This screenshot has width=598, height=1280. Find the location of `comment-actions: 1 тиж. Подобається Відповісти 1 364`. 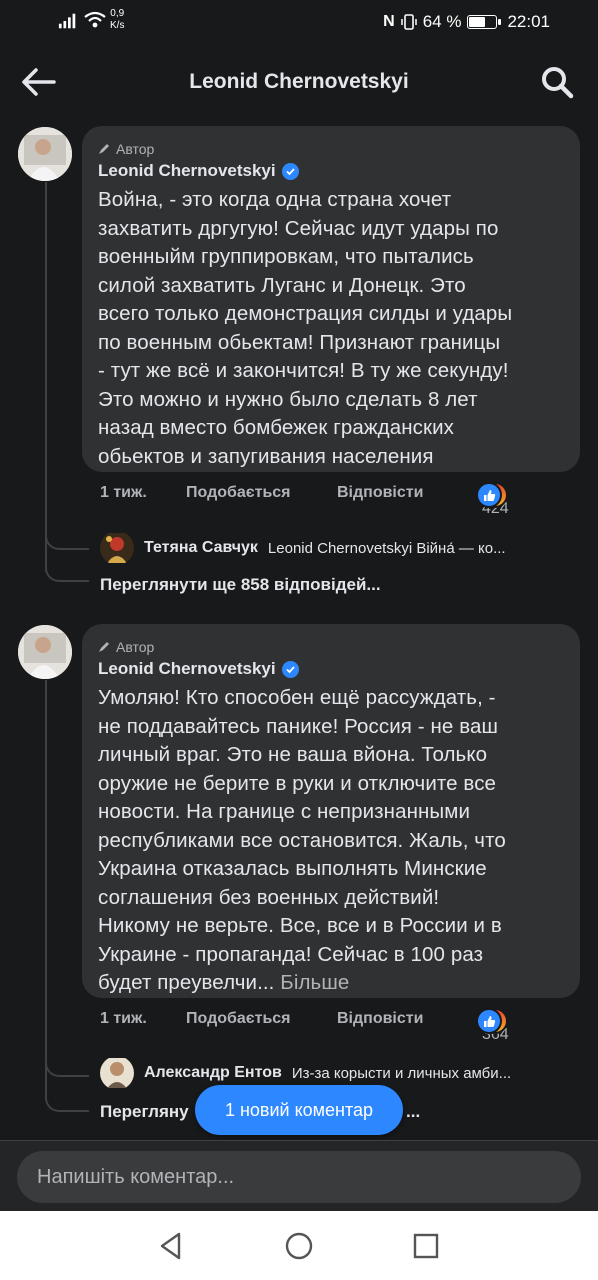

comment-actions: 1 тиж. Подобається Відповісти 1 364 is located at coordinates (304, 1025).